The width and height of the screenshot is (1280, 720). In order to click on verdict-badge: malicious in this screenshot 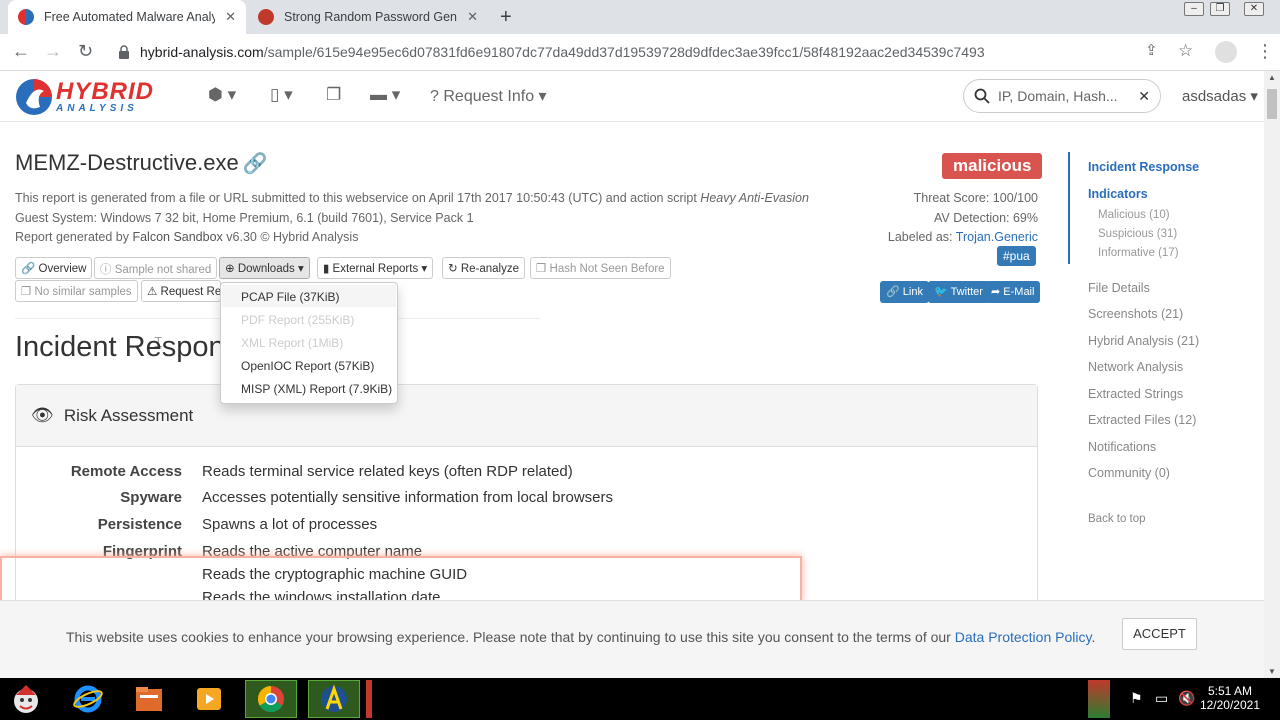, I will do `click(992, 166)`.